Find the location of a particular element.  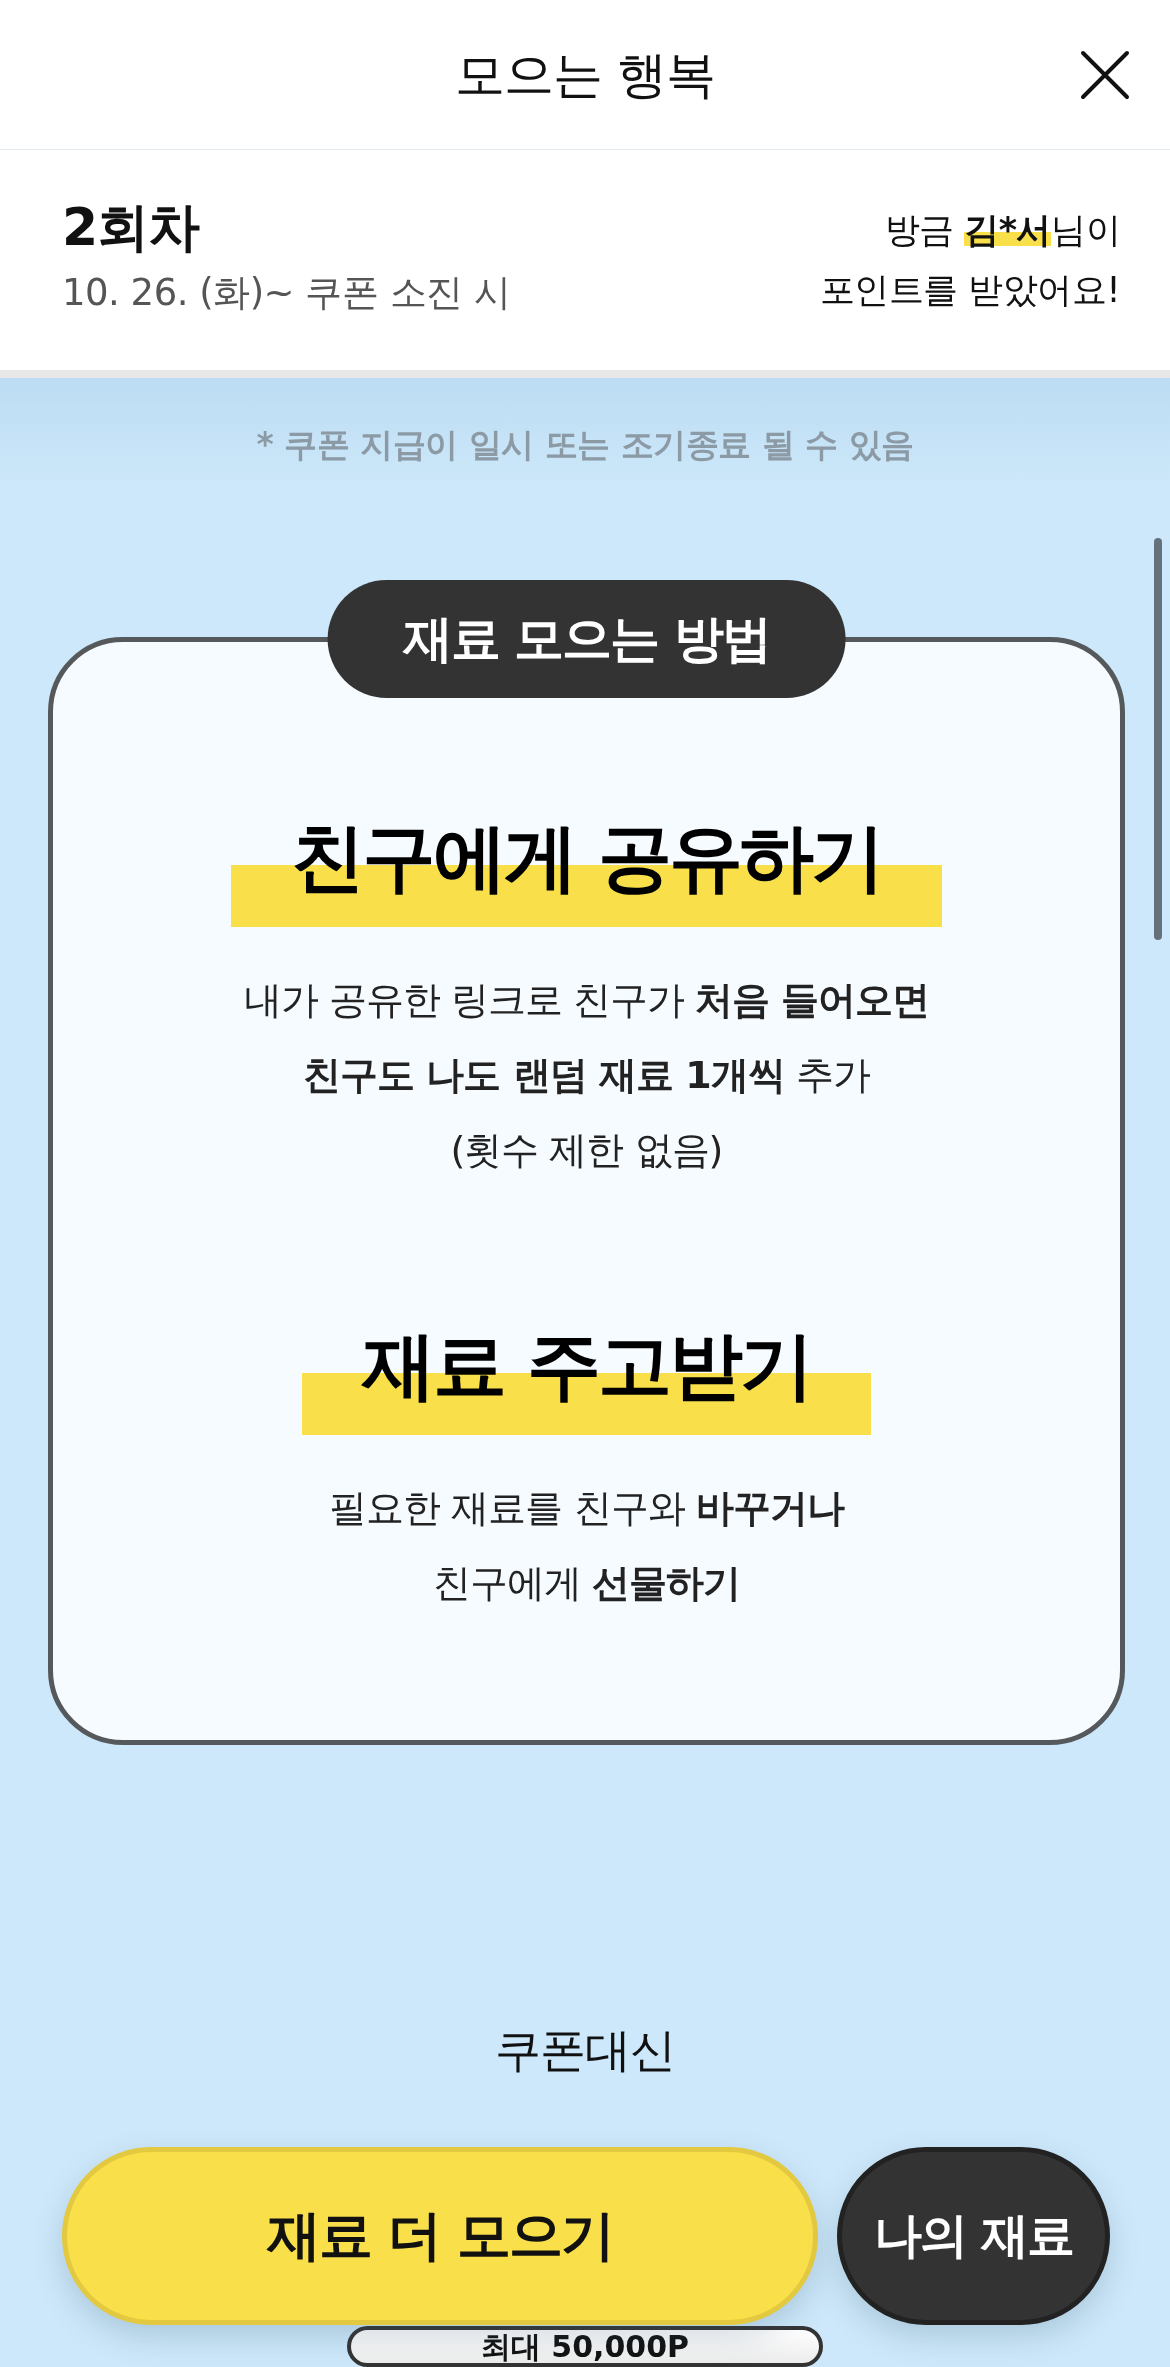

promo-subtitle: 쿠폰대신 is located at coordinates (585, 2050).